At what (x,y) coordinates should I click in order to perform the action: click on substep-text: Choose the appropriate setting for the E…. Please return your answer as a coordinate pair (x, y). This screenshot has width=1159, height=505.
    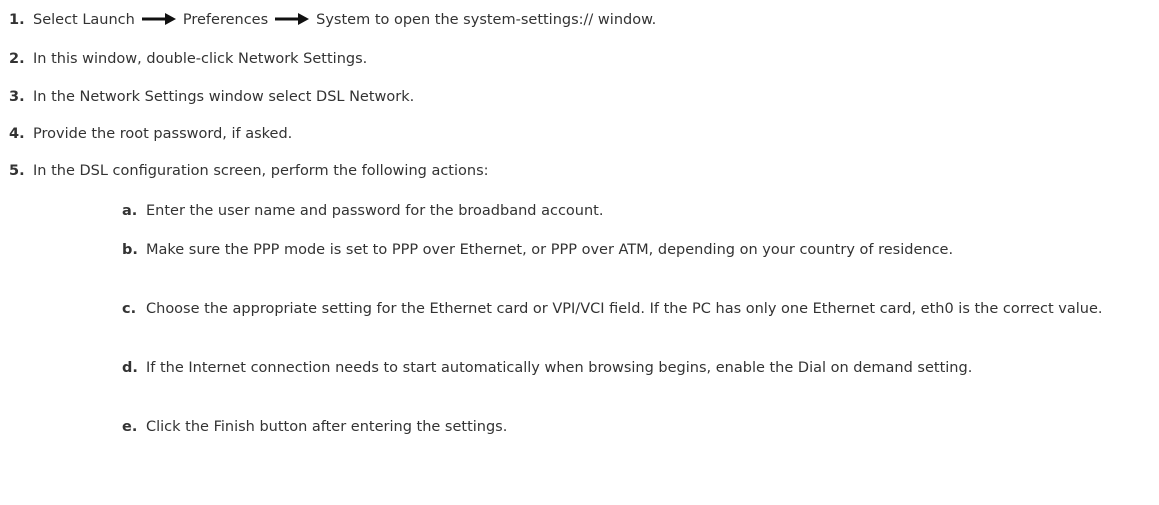
    Looking at the image, I should click on (624, 309).